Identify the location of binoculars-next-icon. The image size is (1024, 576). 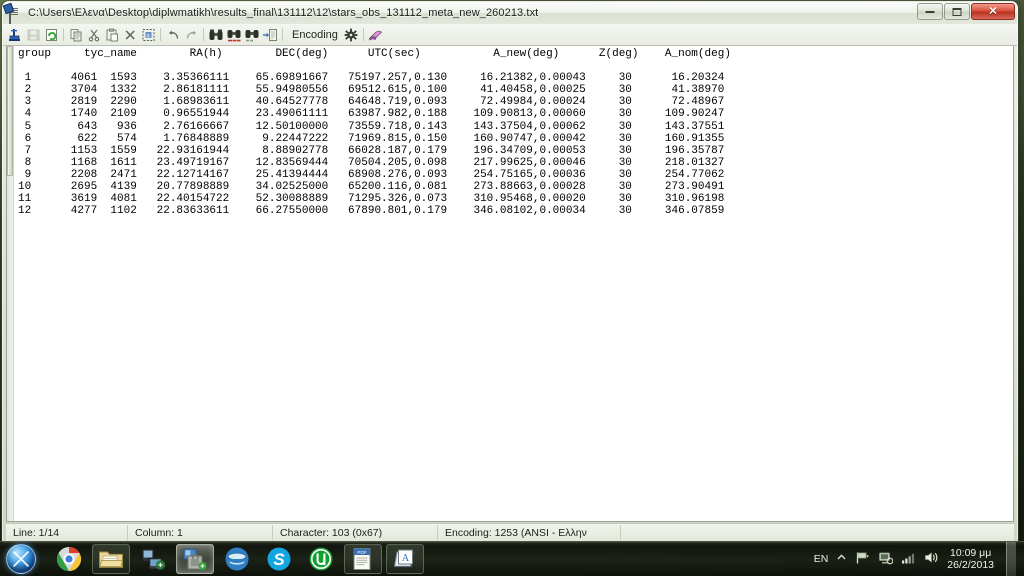
(234, 35).